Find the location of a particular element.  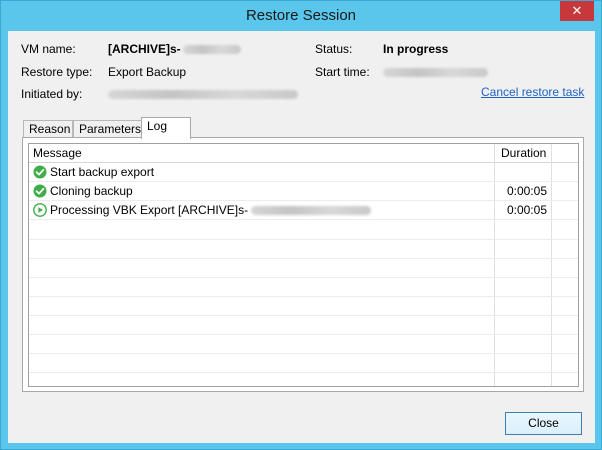

close-button: Close is located at coordinates (543, 423).